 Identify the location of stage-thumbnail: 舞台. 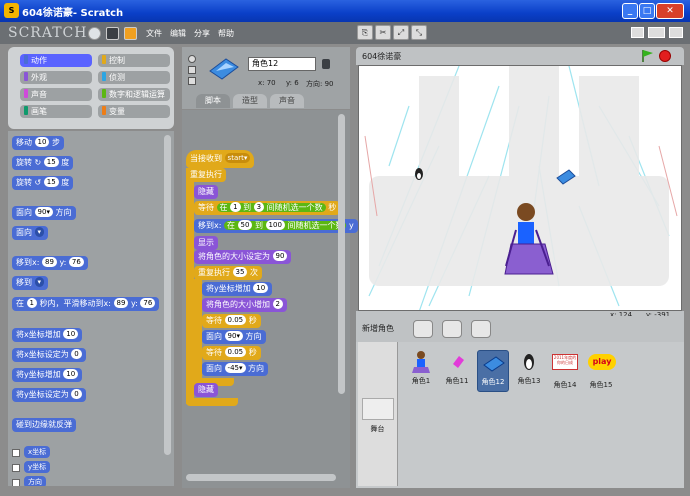
(378, 414).